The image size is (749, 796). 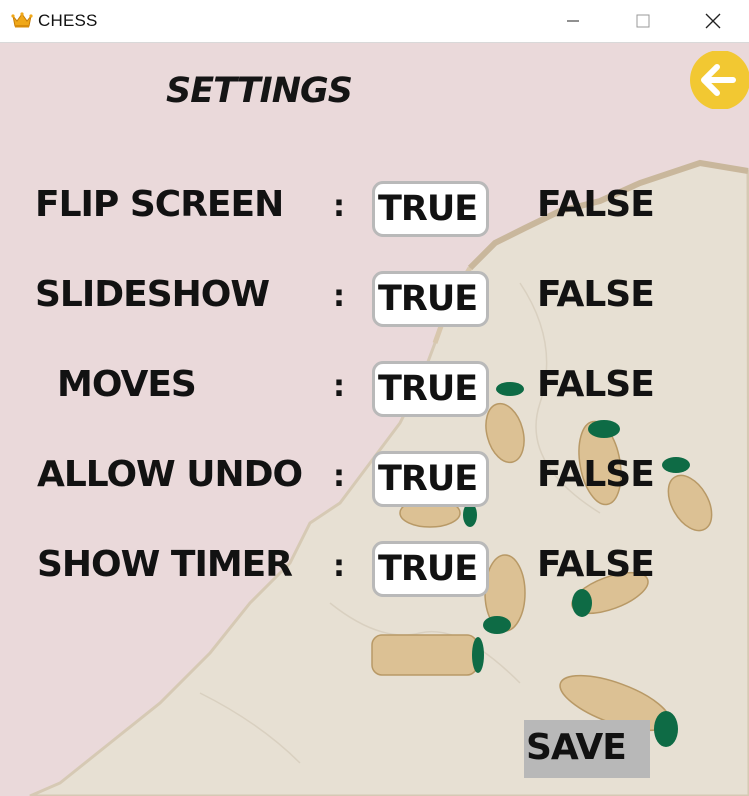 I want to click on moves-true-option: TRUE, so click(x=430, y=389).